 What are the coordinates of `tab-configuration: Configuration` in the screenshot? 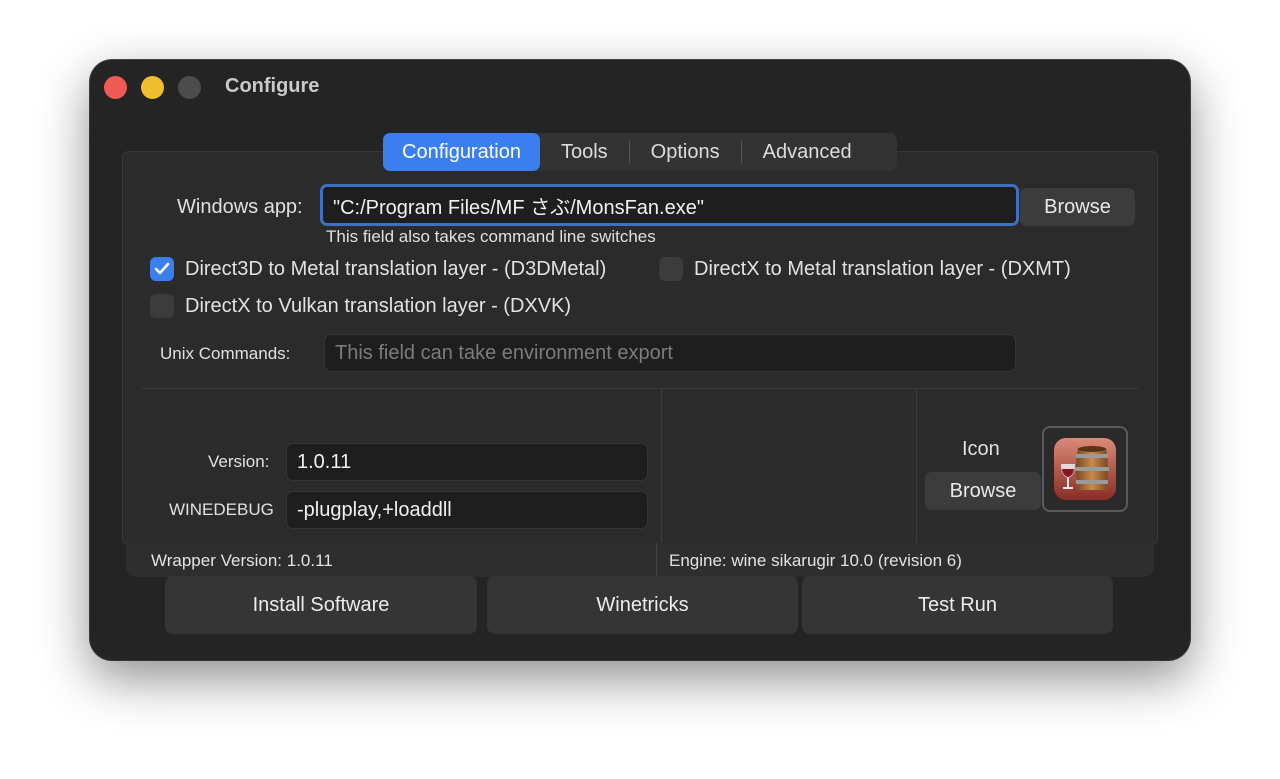 It's located at (461, 152).